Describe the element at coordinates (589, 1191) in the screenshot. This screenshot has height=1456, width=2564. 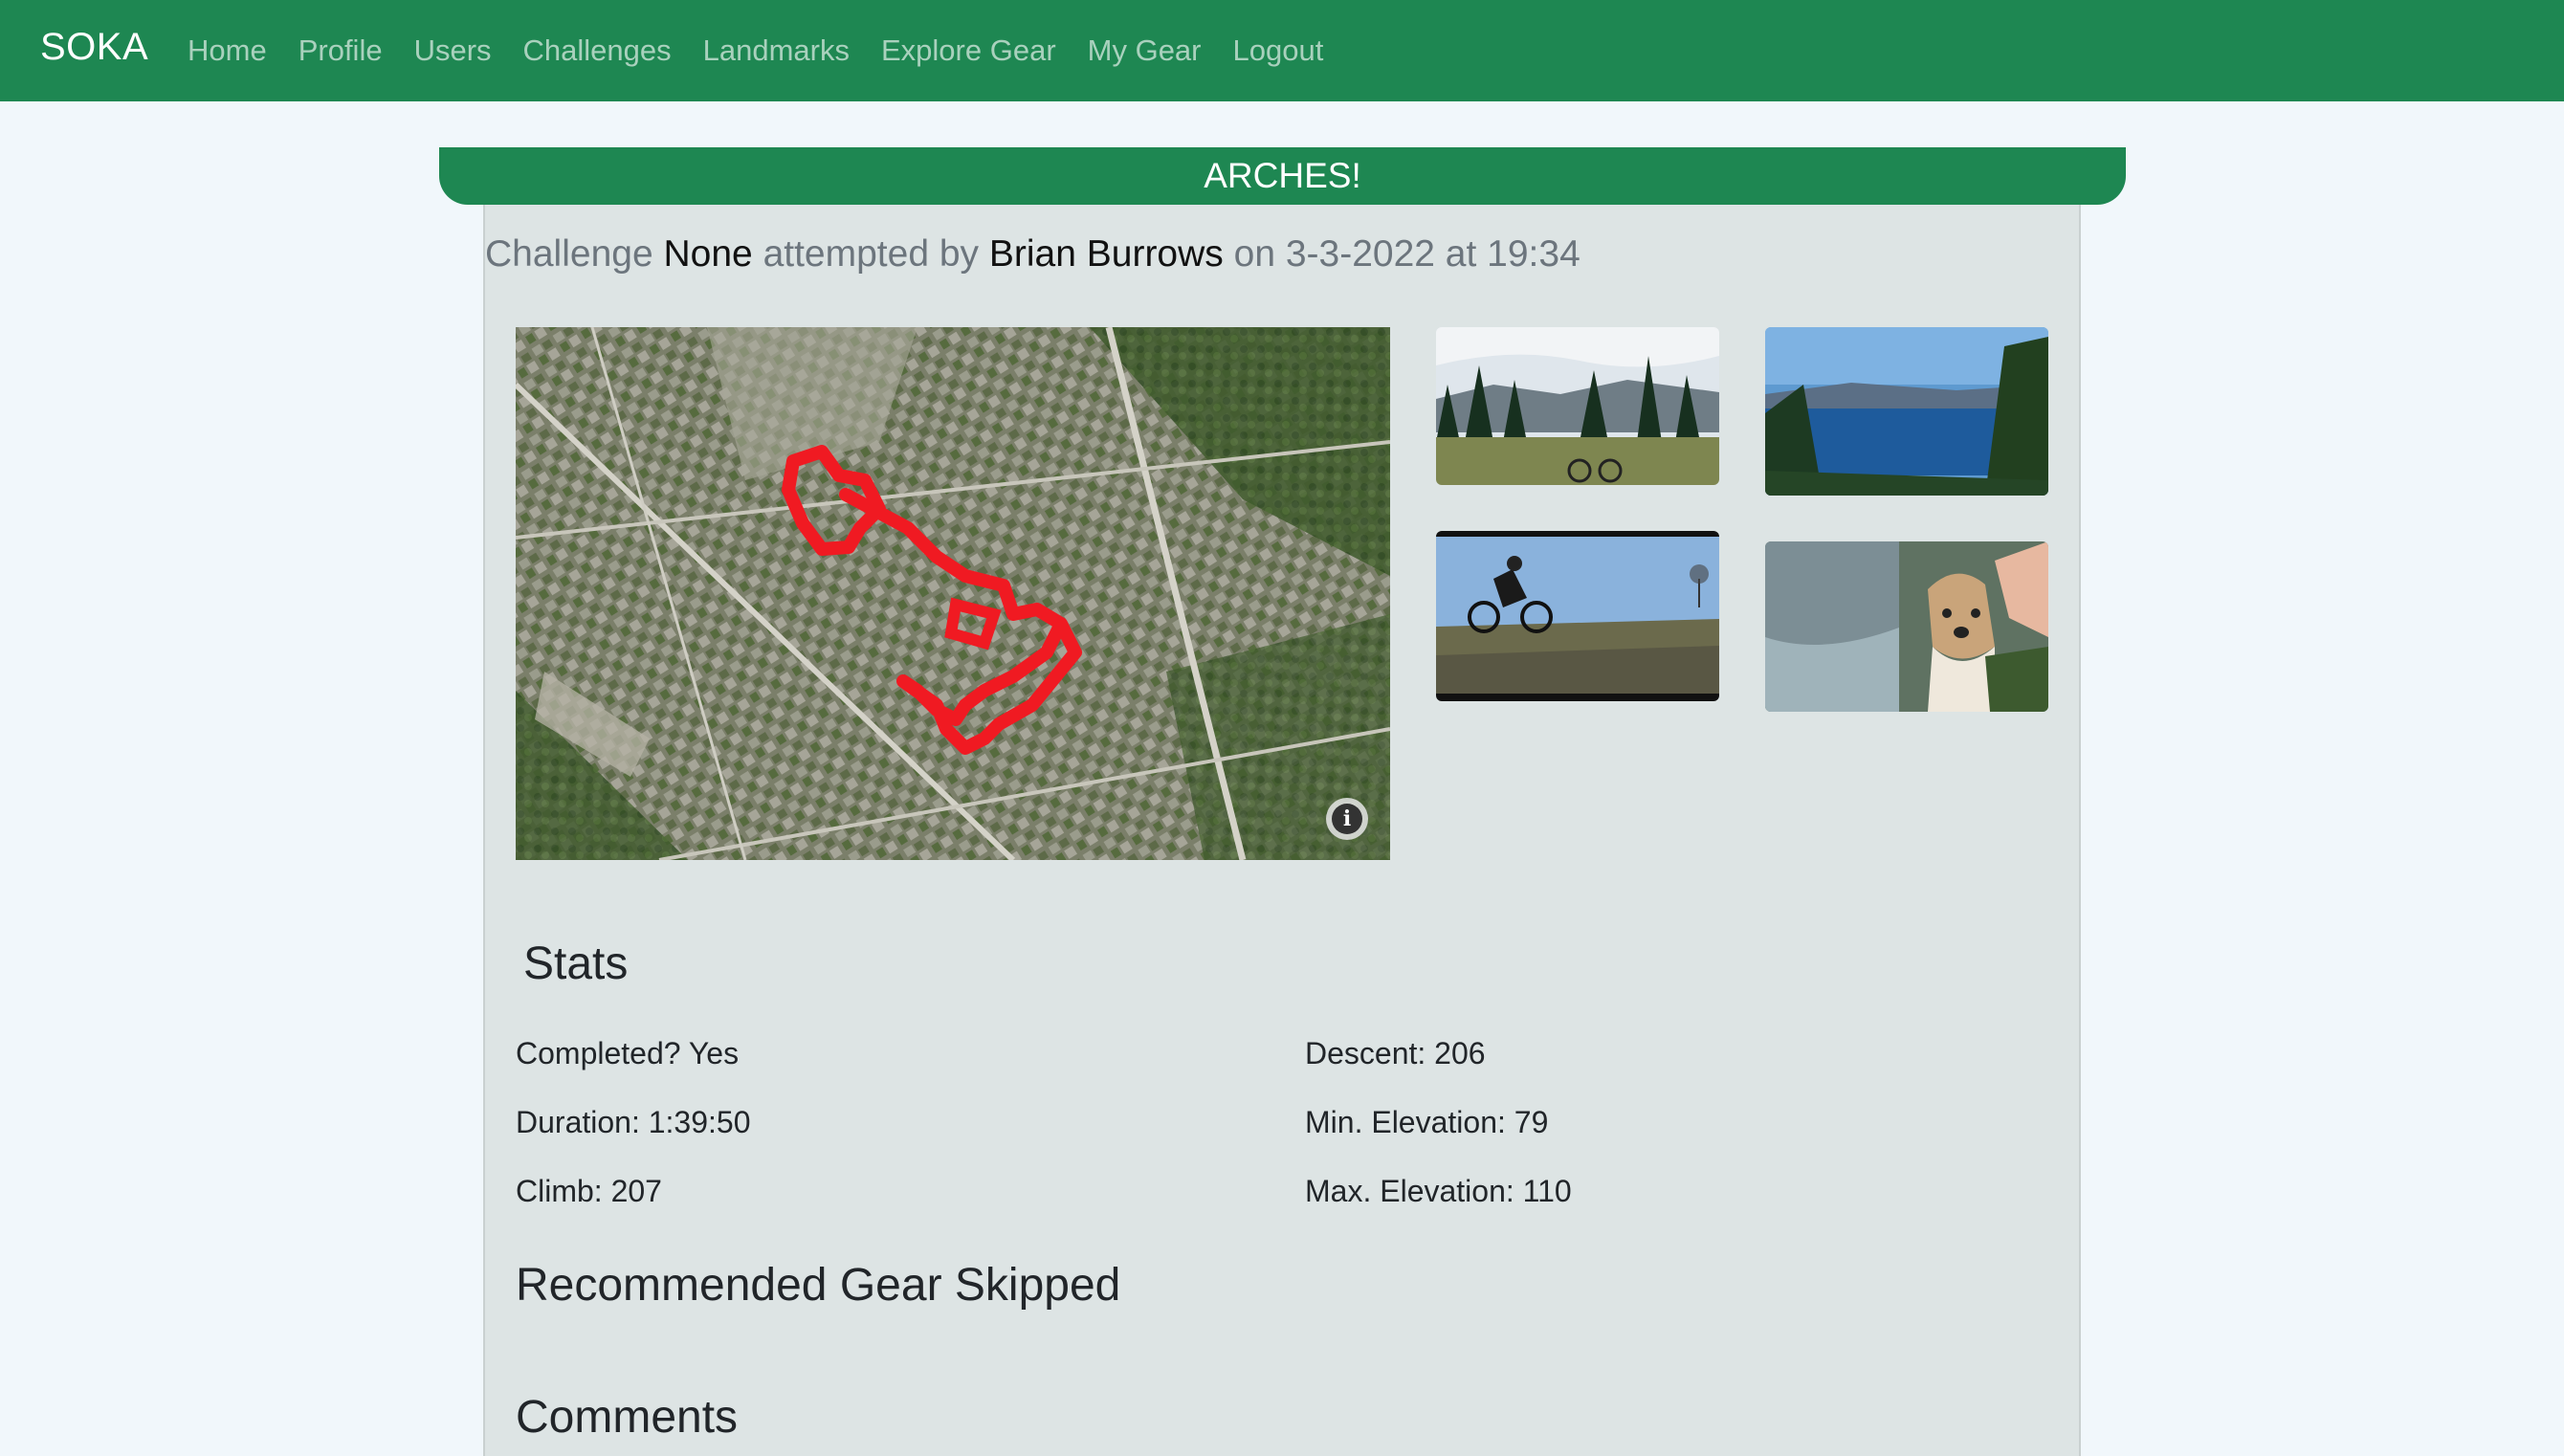
I see `stat-climb: Climb: 207` at that location.